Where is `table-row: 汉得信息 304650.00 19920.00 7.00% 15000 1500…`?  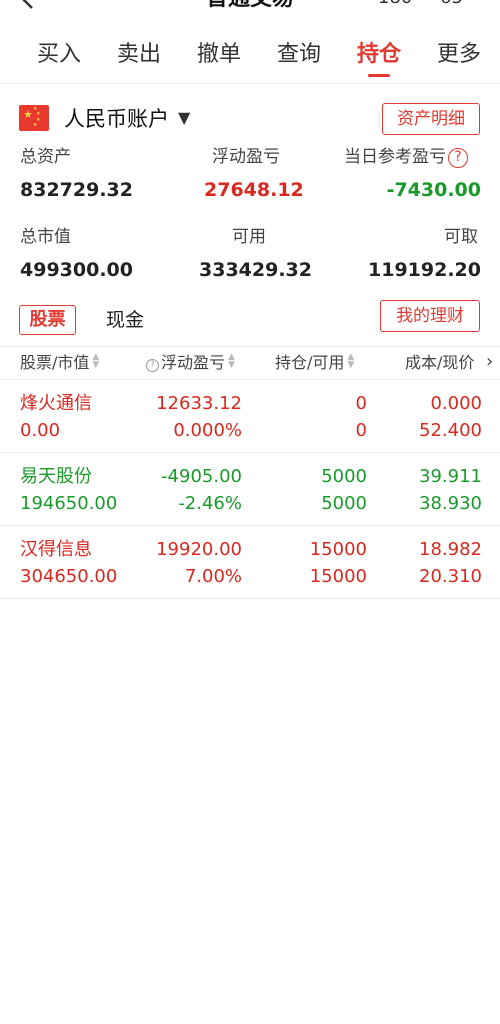 table-row: 汉得信息 304650.00 19920.00 7.00% 15000 1500… is located at coordinates (250, 562).